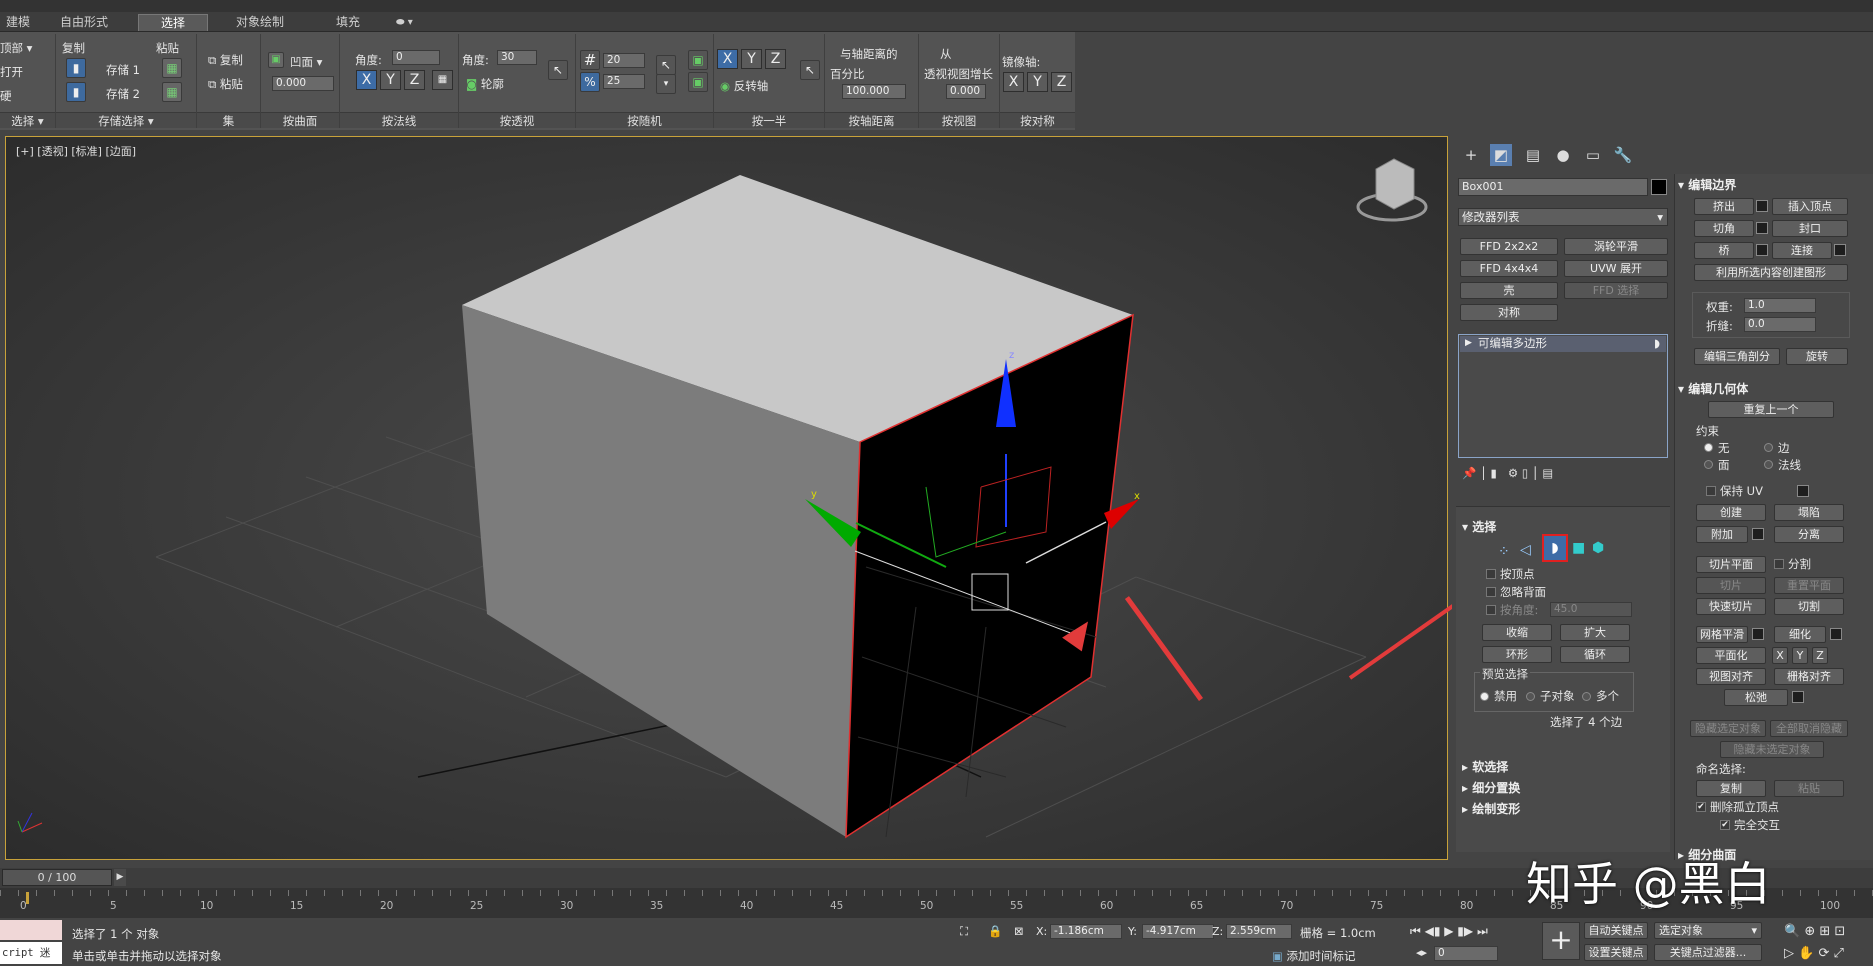 This screenshot has width=1873, height=966. Describe the element at coordinates (1595, 654) in the screenshot. I see `loop-button: 循环` at that location.